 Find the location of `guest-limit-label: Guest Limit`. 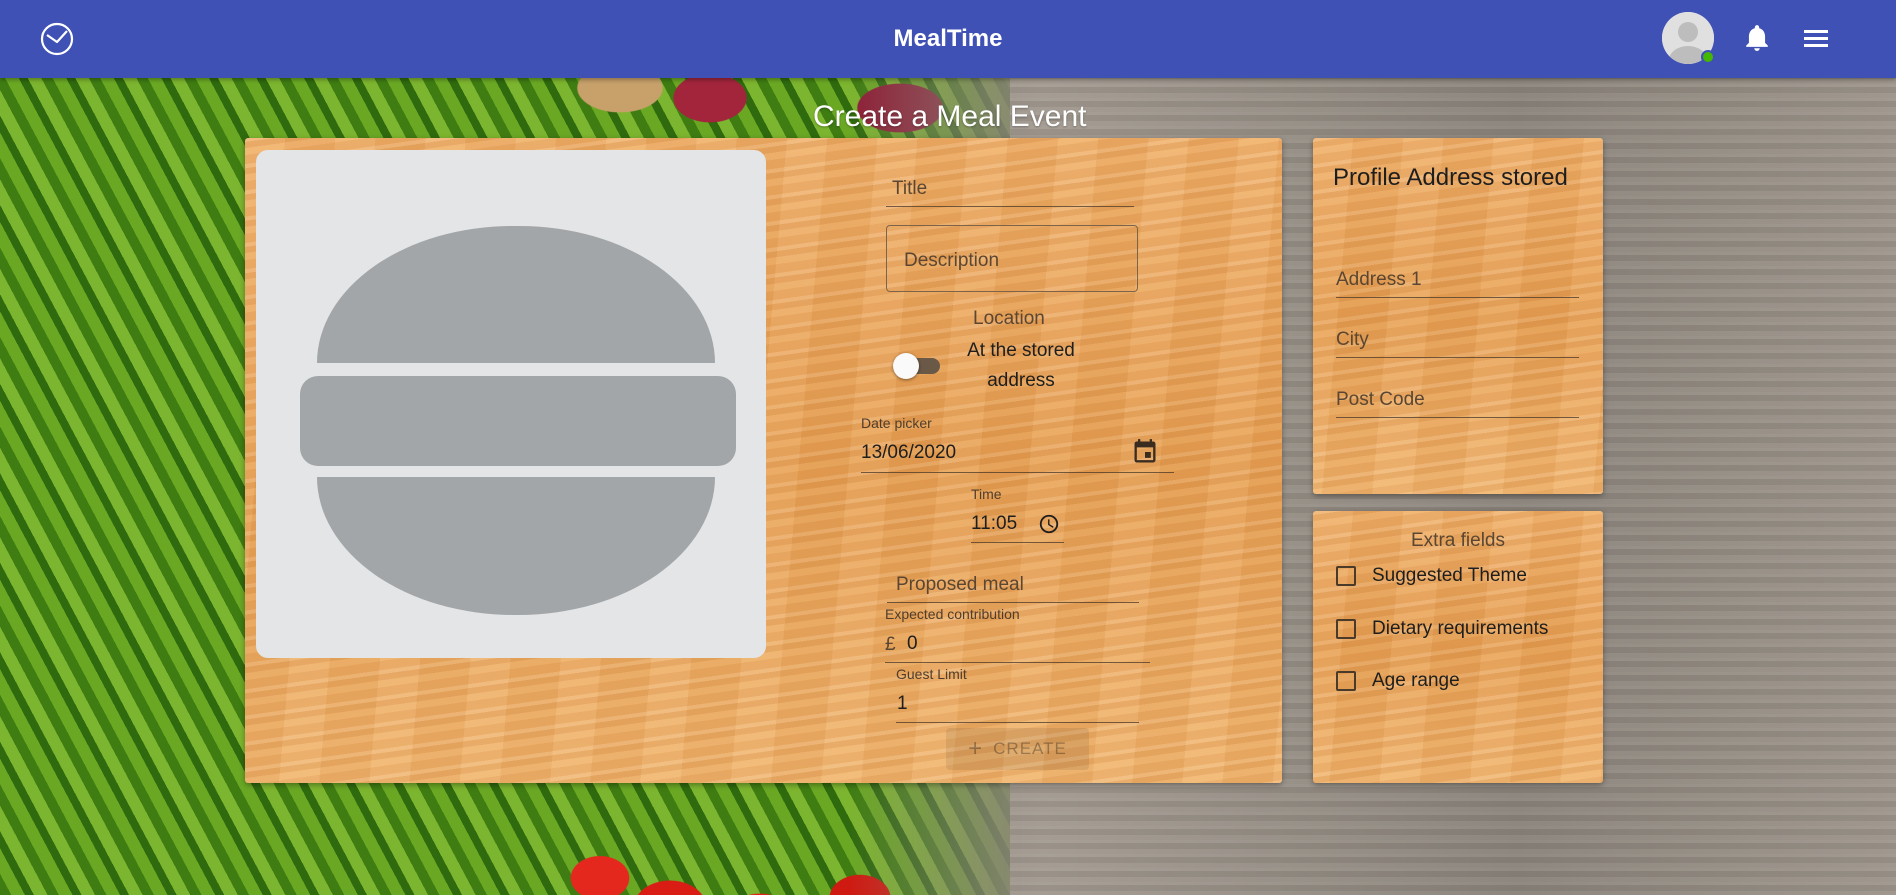

guest-limit-label: Guest Limit is located at coordinates (931, 674).